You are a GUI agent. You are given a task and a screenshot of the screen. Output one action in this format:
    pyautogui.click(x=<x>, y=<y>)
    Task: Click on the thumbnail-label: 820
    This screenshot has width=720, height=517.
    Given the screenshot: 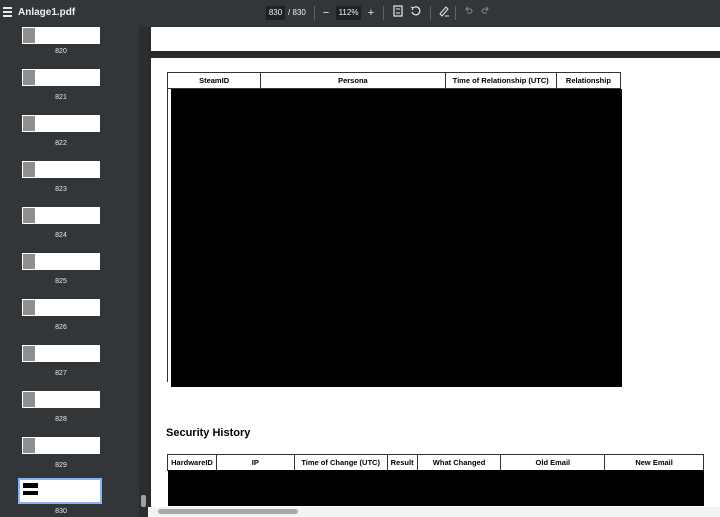 What is the action you would take?
    pyautogui.click(x=61, y=51)
    